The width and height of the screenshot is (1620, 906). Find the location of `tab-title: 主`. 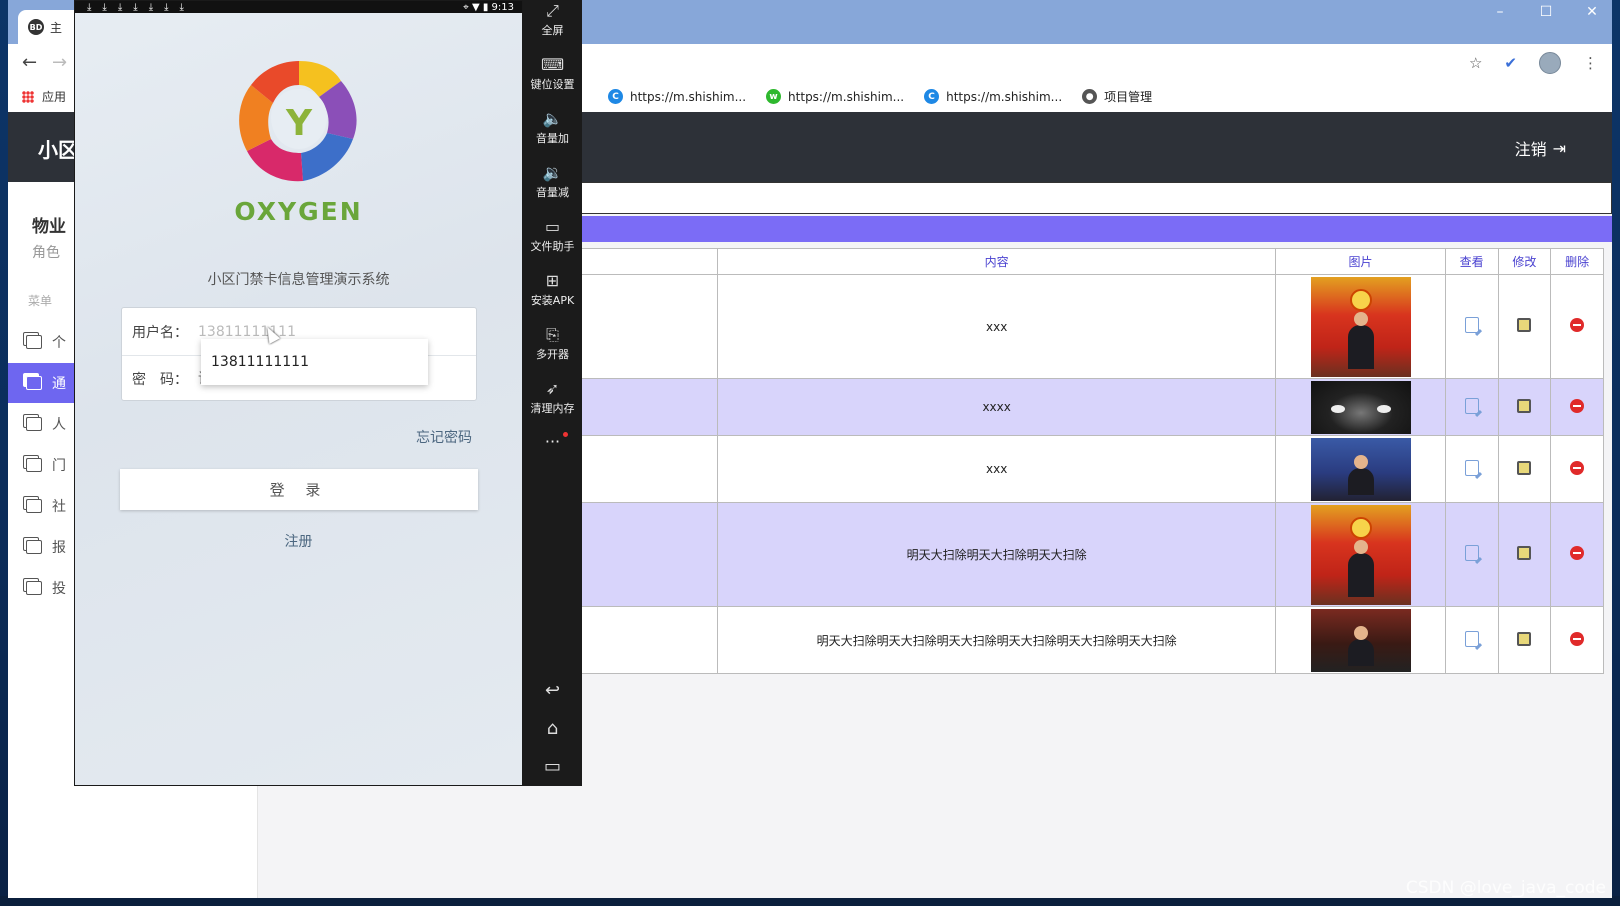

tab-title: 主 is located at coordinates (56, 27).